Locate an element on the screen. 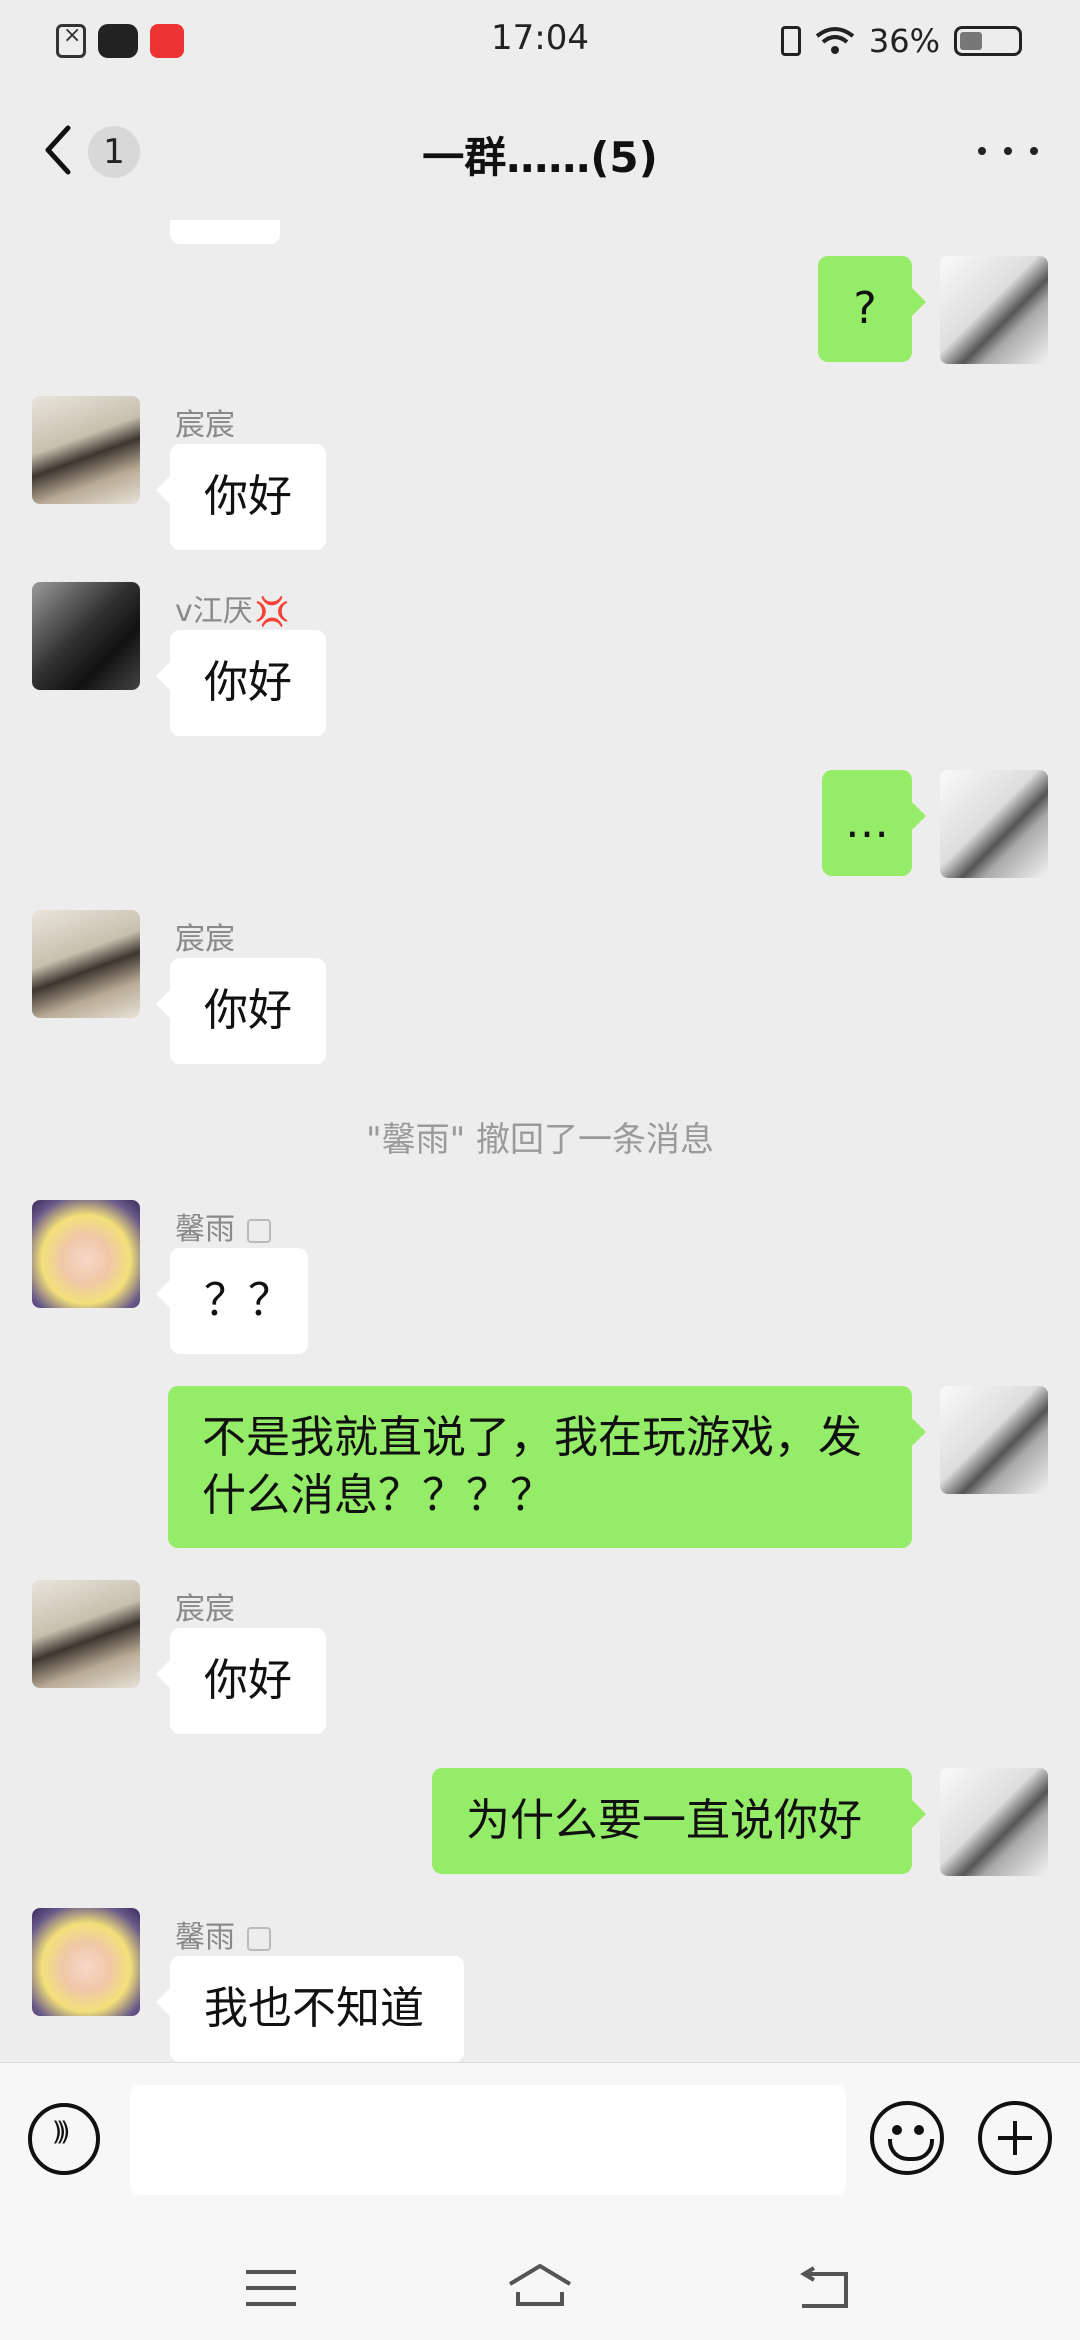 The image size is (1080, 2340). battery-icon is located at coordinates (988, 41).